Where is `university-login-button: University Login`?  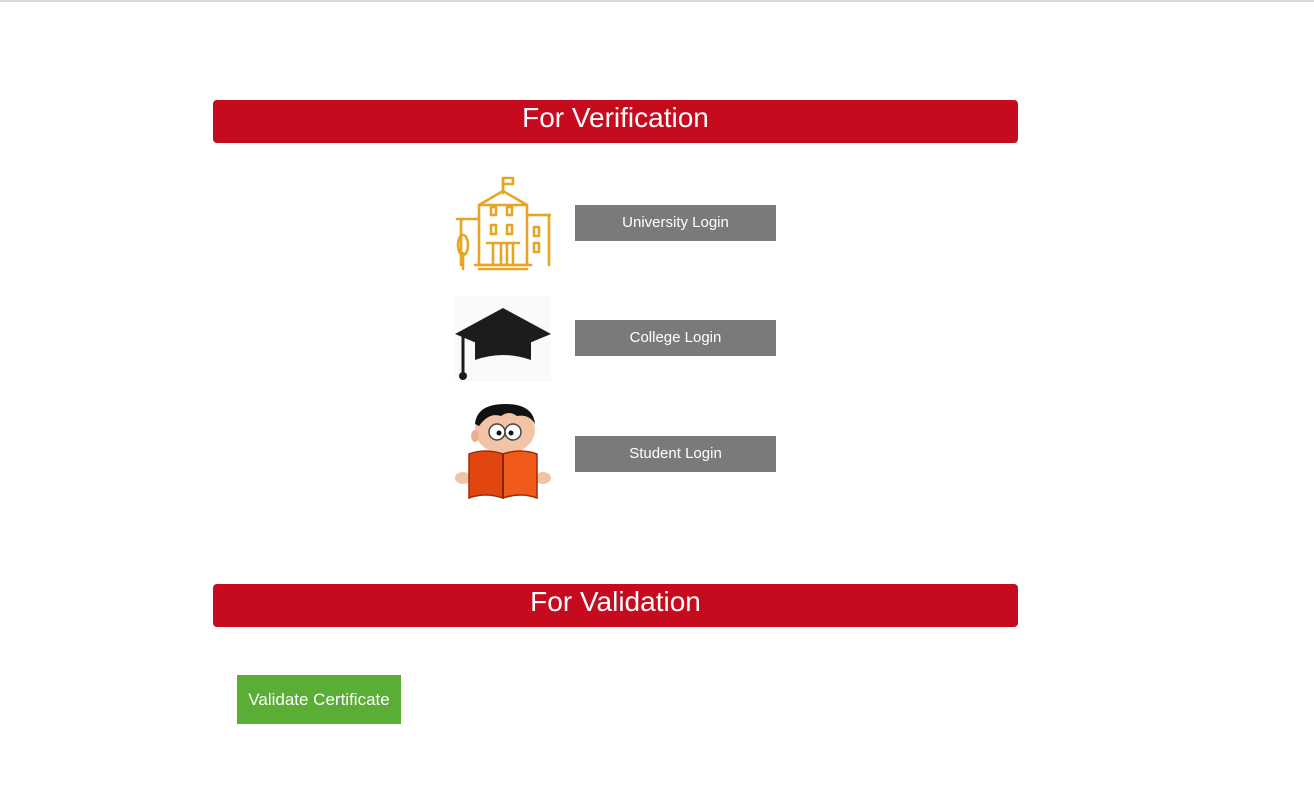 university-login-button: University Login is located at coordinates (675, 223).